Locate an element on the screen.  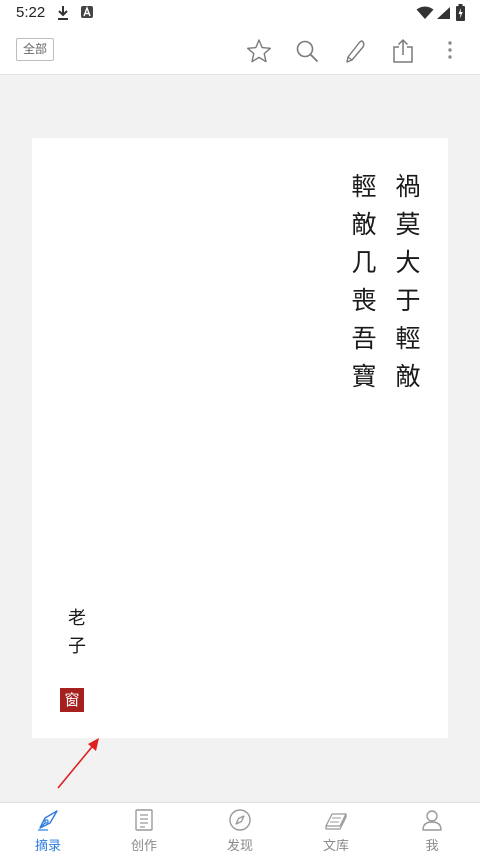
signal-icon is located at coordinates (443, 13).